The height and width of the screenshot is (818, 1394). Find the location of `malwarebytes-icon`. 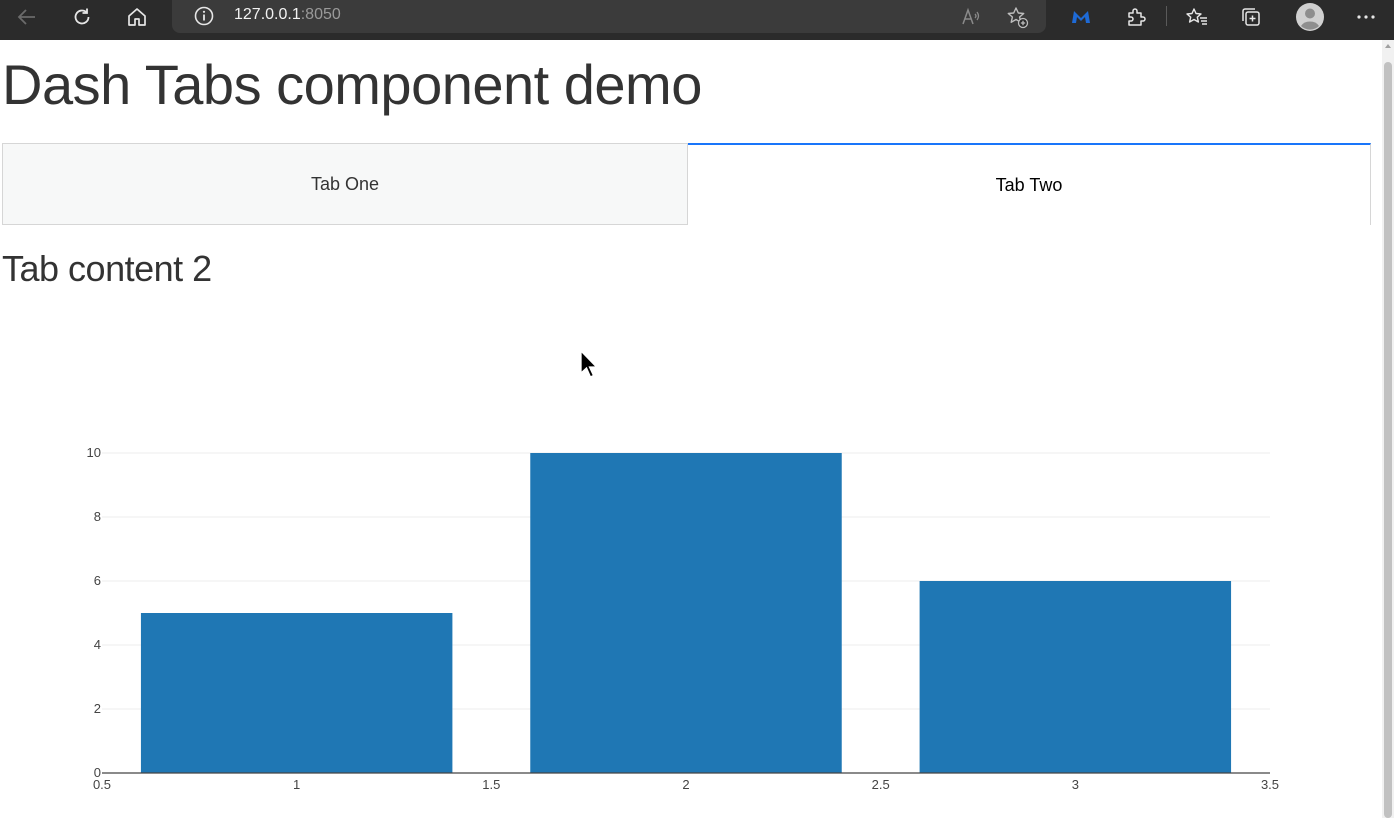

malwarebytes-icon is located at coordinates (1081, 17).